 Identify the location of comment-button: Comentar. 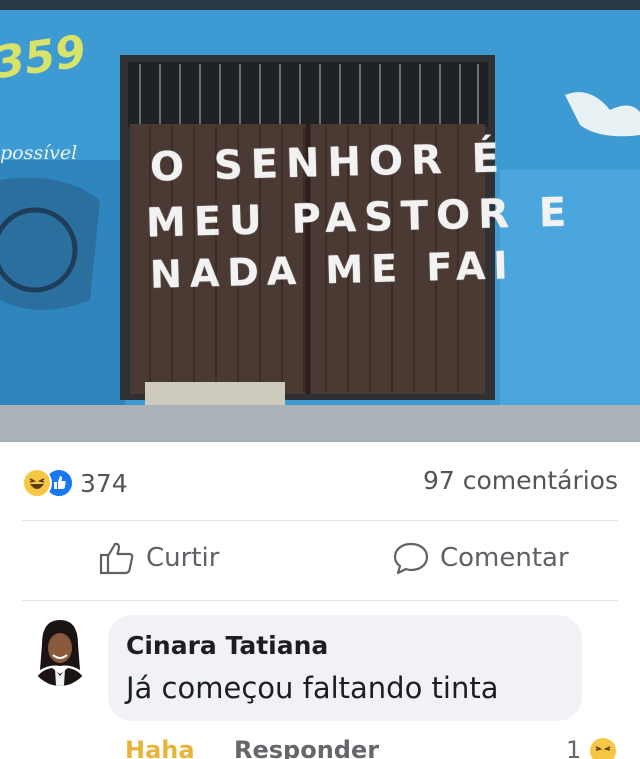
(480, 558).